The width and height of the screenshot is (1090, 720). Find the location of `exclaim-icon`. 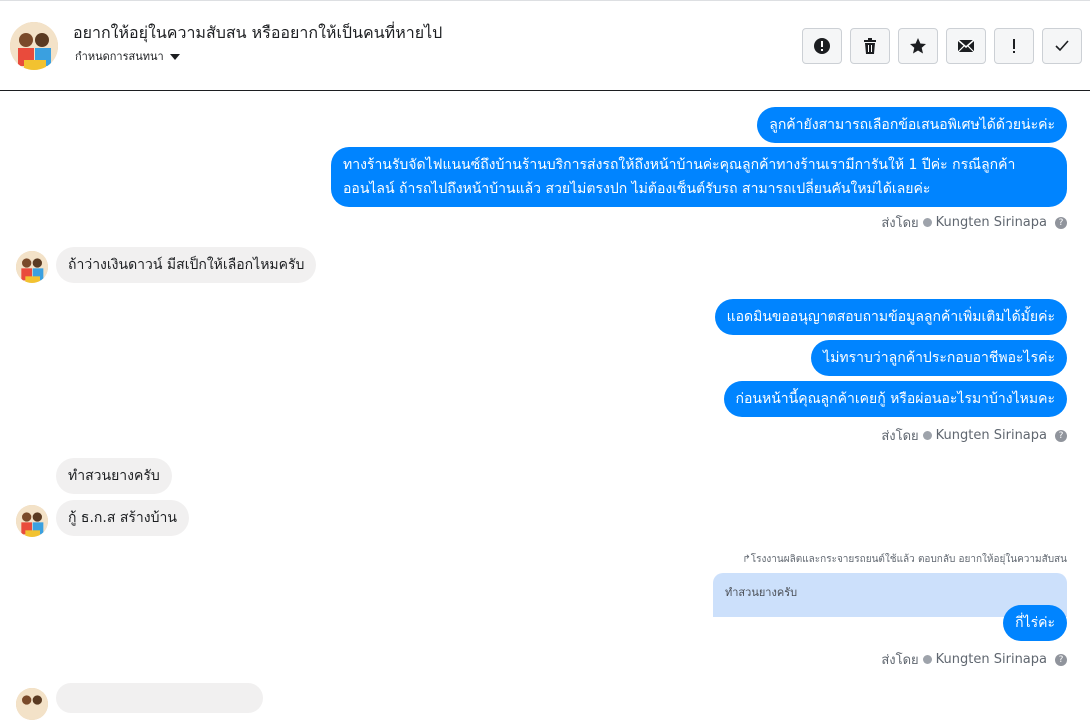

exclaim-icon is located at coordinates (1014, 46).